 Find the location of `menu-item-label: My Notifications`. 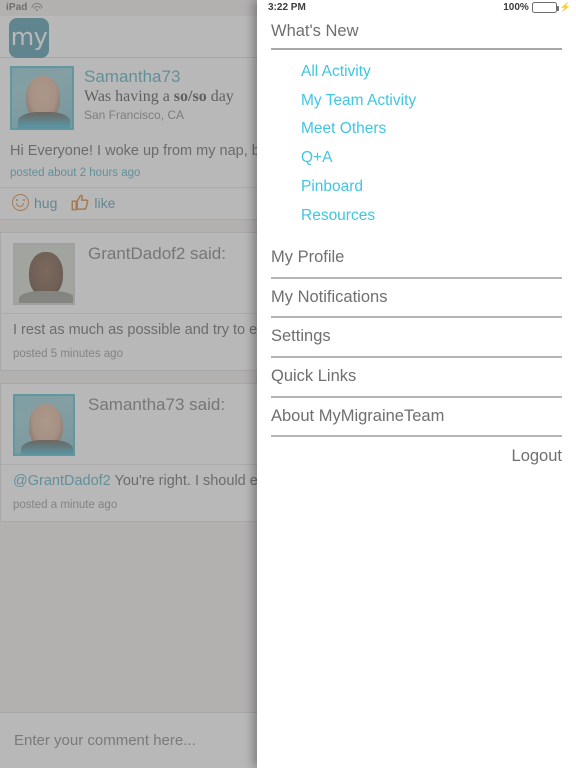

menu-item-label: My Notifications is located at coordinates (329, 296).